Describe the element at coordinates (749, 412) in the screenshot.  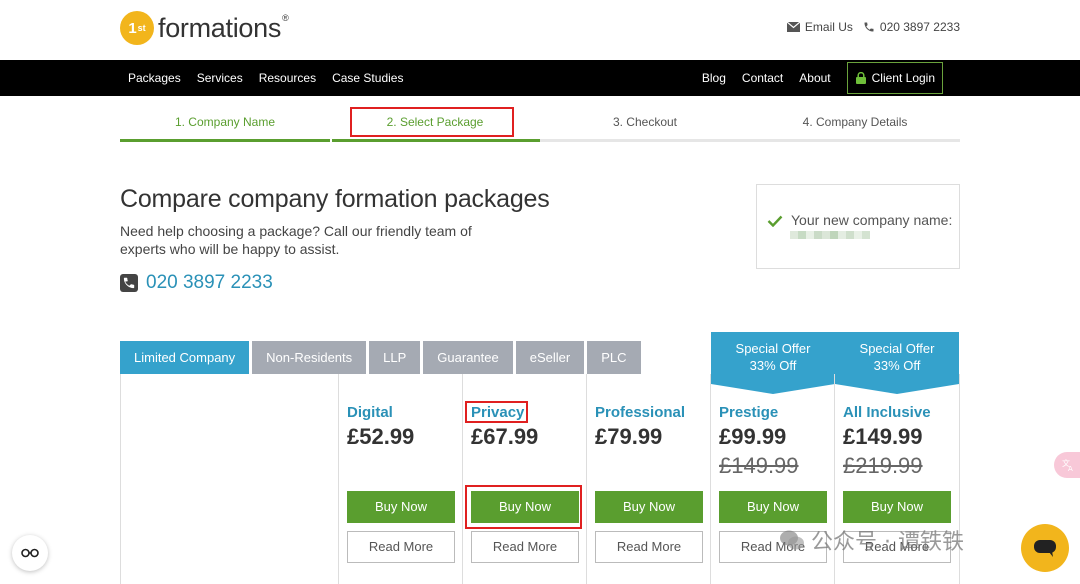
I see `package-name: Prestige` at that location.